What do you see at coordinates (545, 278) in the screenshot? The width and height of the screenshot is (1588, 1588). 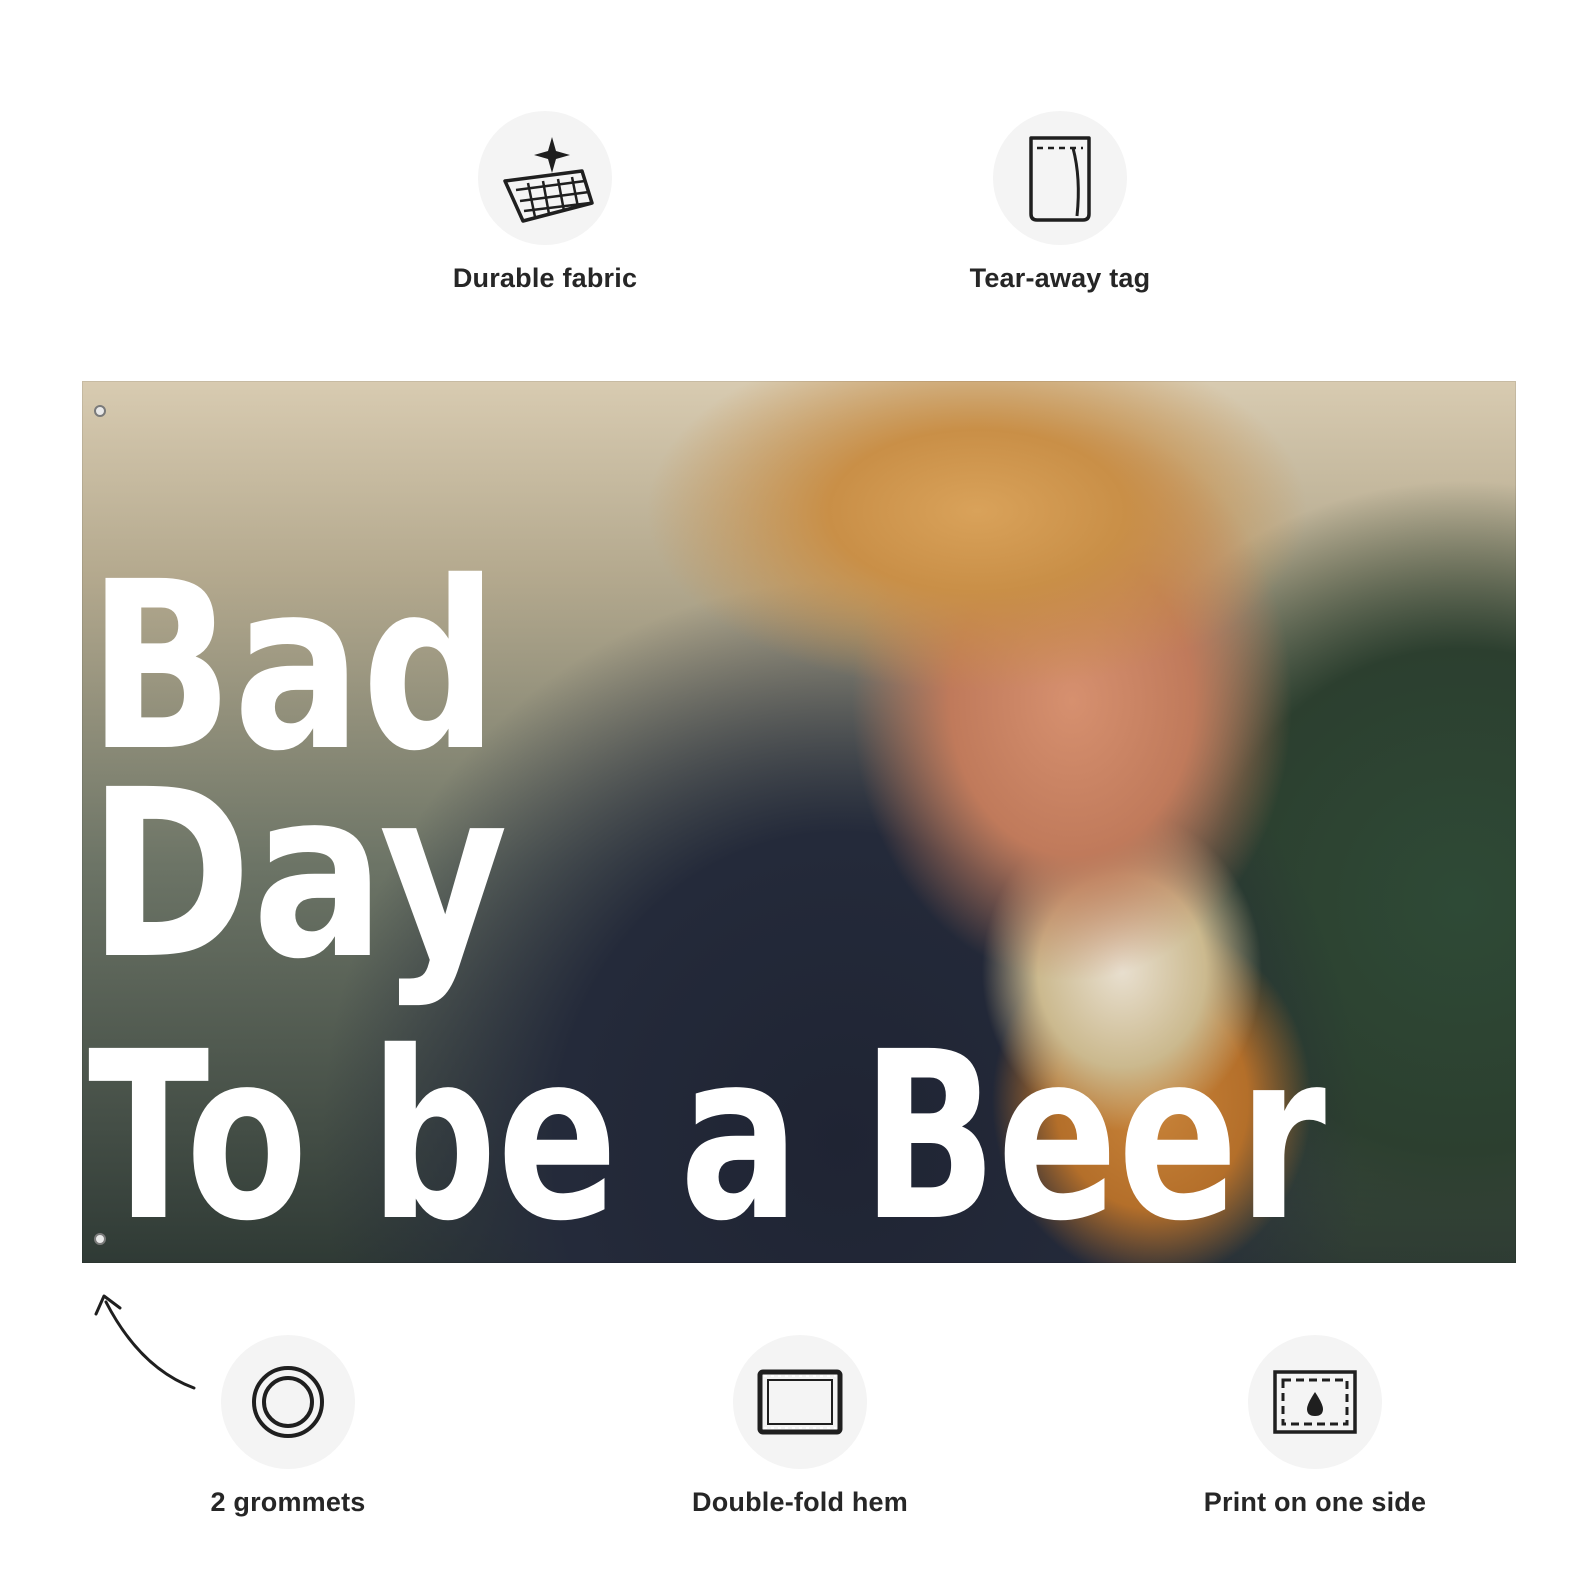 I see `feature-label-durable-fabric: Durable fabric` at bounding box center [545, 278].